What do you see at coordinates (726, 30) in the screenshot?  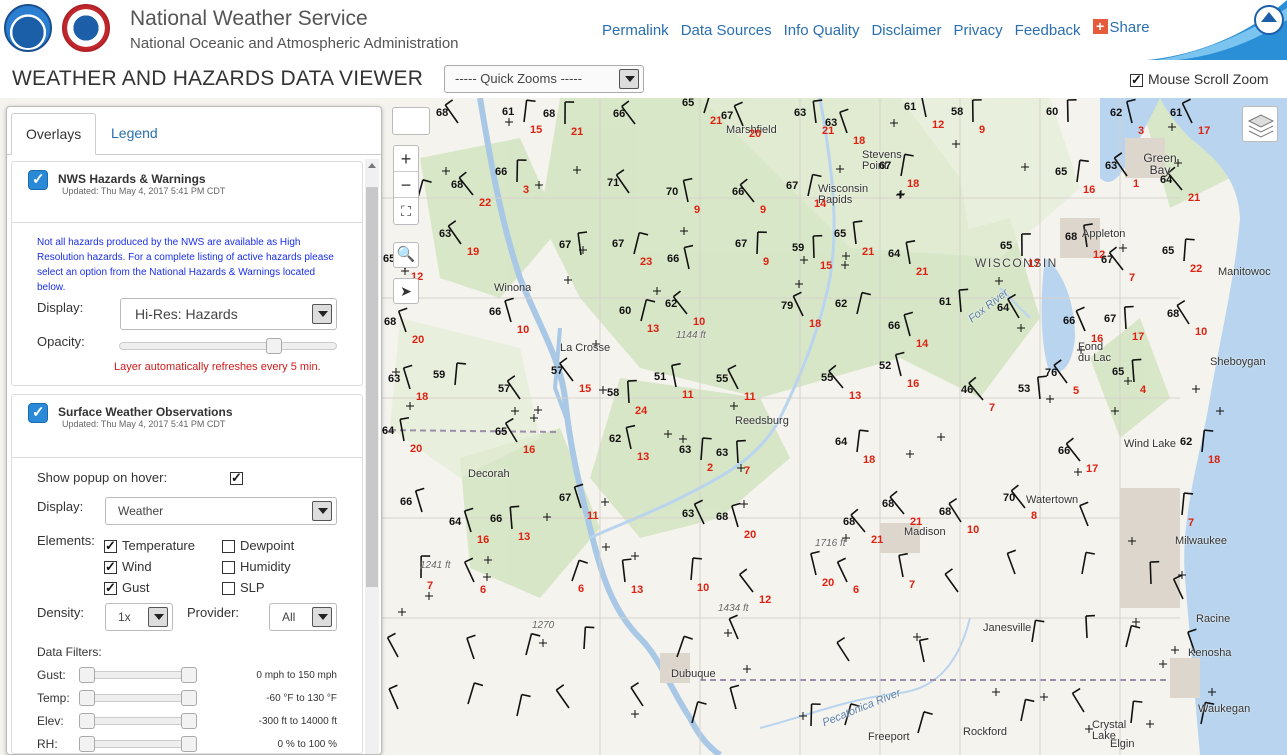 I see `nav-data-sources: Data Sources` at bounding box center [726, 30].